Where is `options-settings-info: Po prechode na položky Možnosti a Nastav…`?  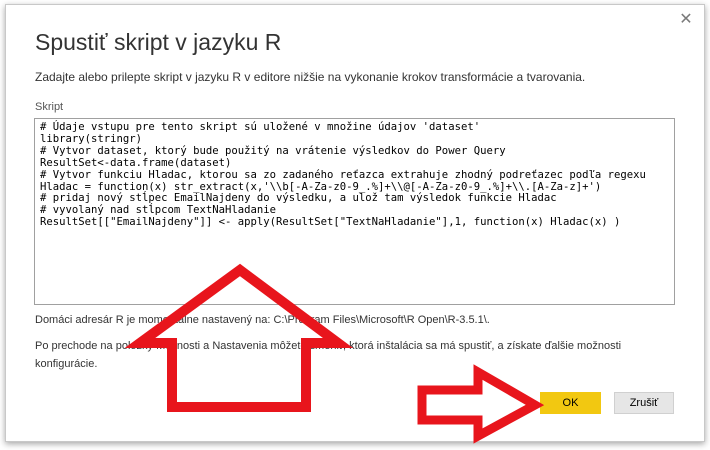
options-settings-info: Po prechode na položky Možnosti a Nastav… is located at coordinates (328, 355).